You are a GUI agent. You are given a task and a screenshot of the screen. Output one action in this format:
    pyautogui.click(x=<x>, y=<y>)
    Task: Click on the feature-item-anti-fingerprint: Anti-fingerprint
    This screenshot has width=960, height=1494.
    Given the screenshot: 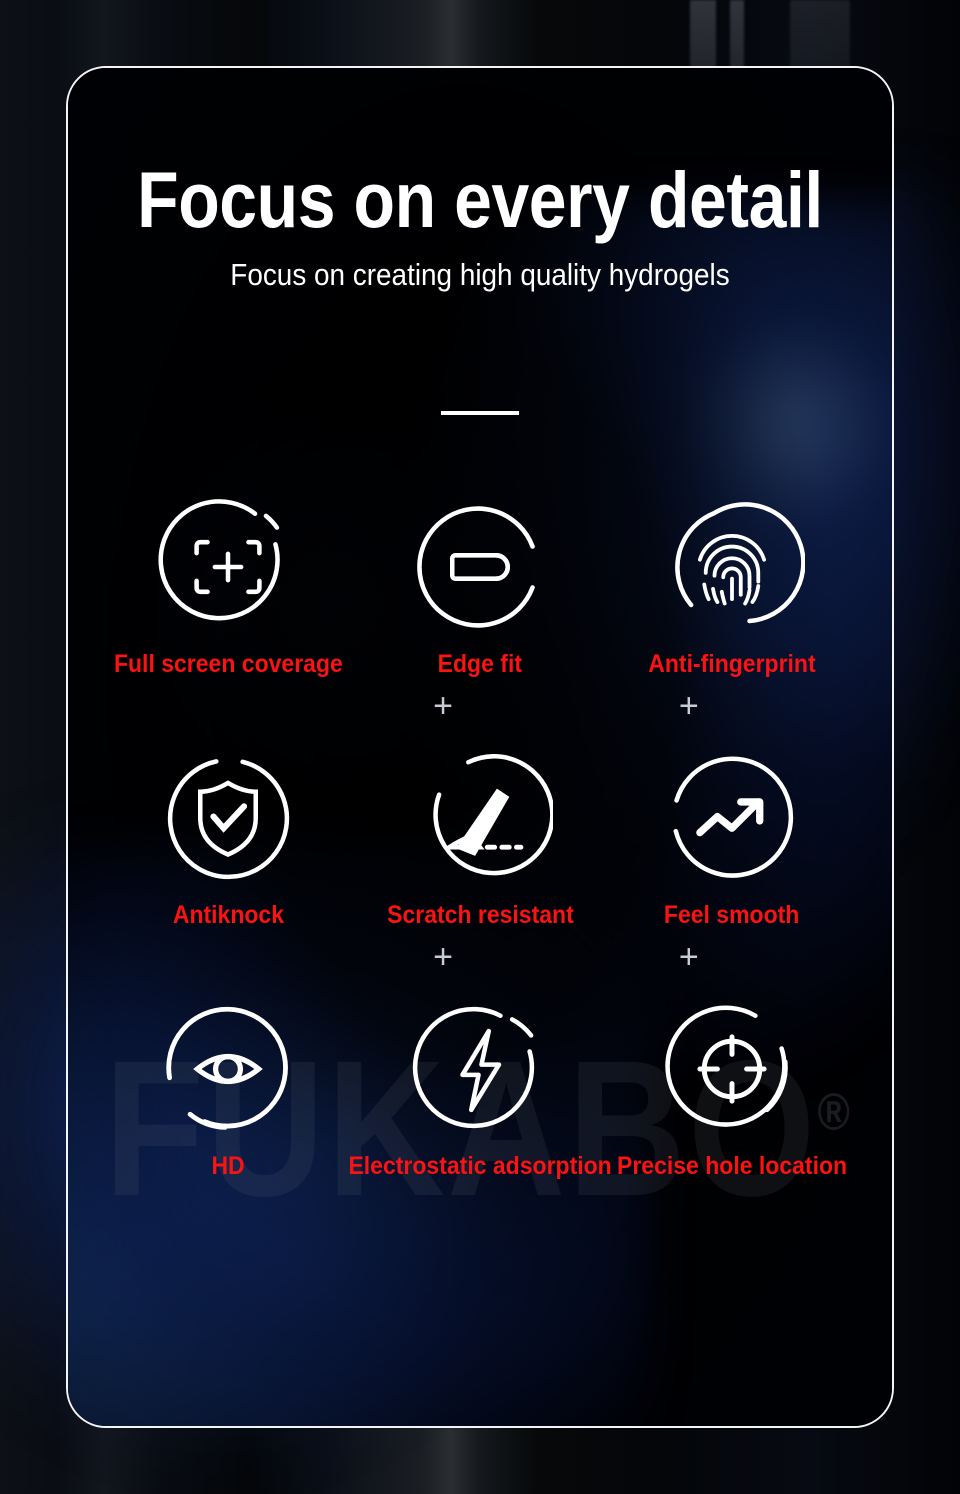 What is the action you would take?
    pyautogui.click(x=732, y=585)
    